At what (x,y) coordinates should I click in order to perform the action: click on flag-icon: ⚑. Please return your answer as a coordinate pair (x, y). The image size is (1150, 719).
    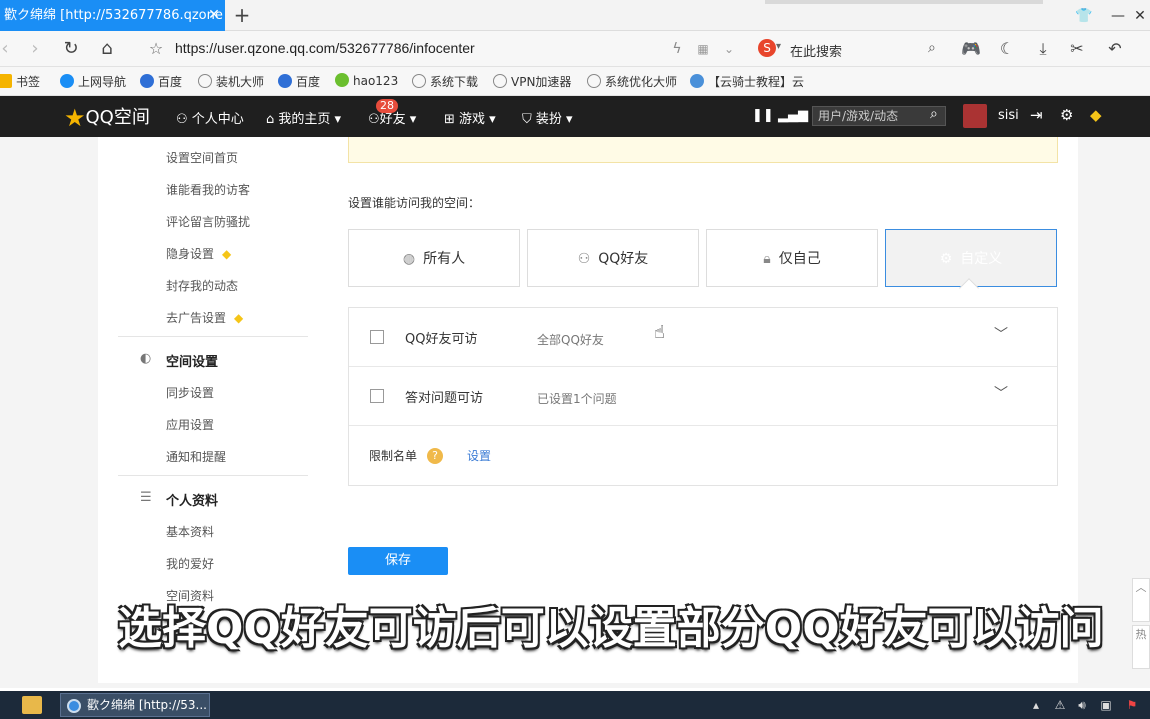
    Looking at the image, I should click on (1132, 705).